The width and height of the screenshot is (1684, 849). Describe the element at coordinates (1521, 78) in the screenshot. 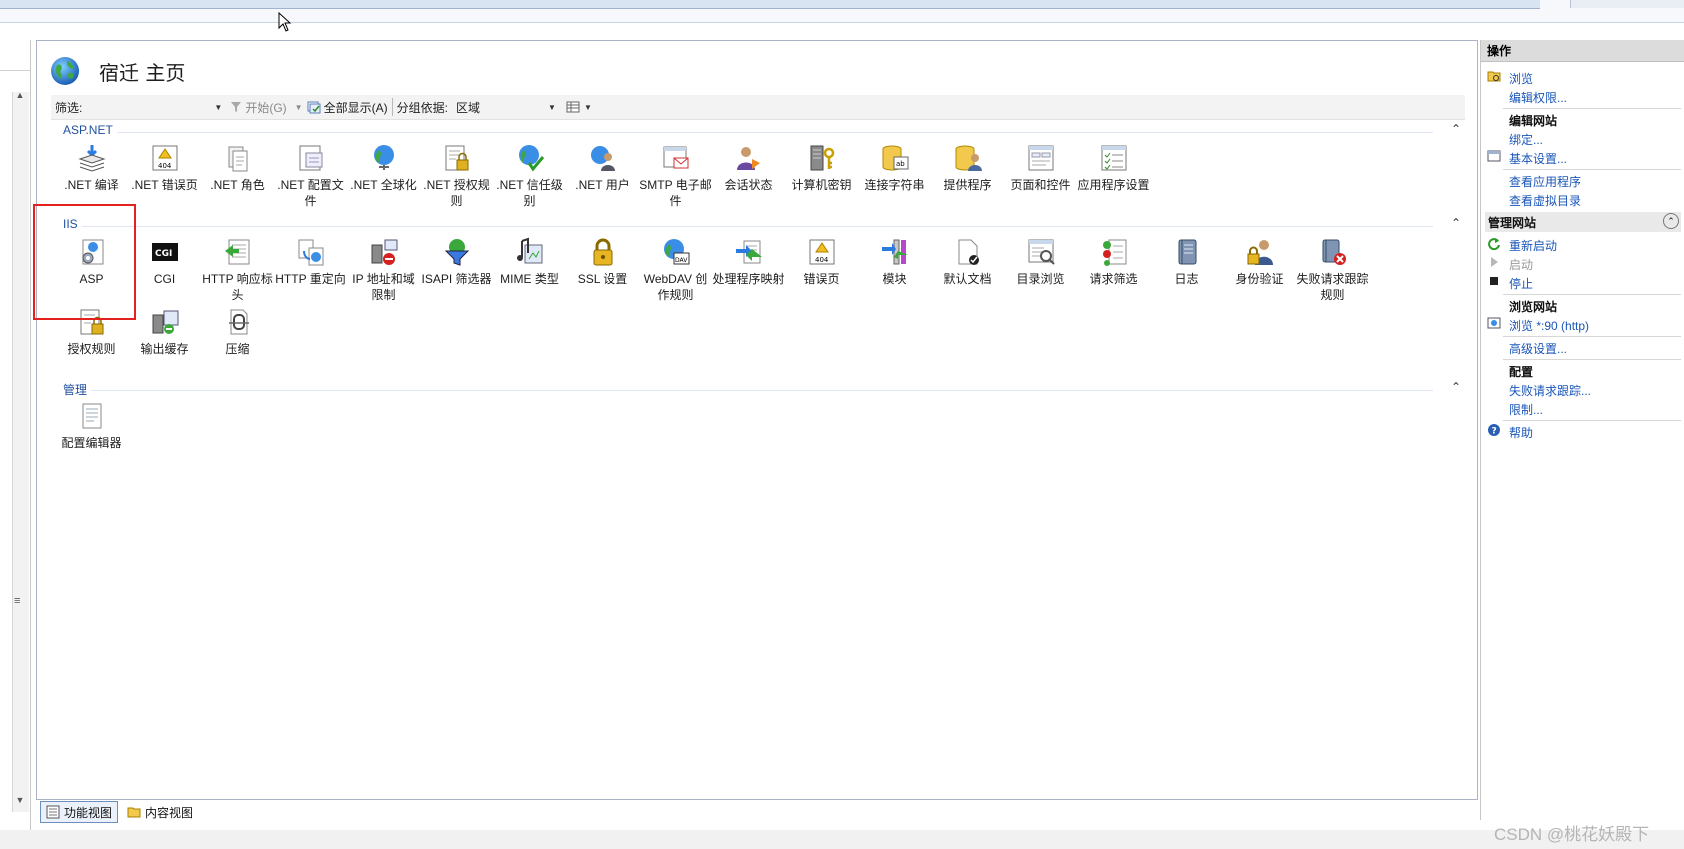

I see `explore-link: 浏览` at that location.